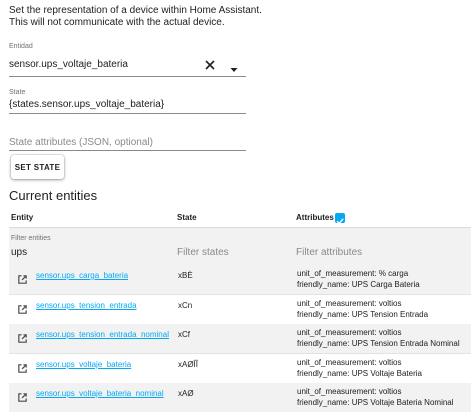  I want to click on entity-state: xCn, so click(185, 305).